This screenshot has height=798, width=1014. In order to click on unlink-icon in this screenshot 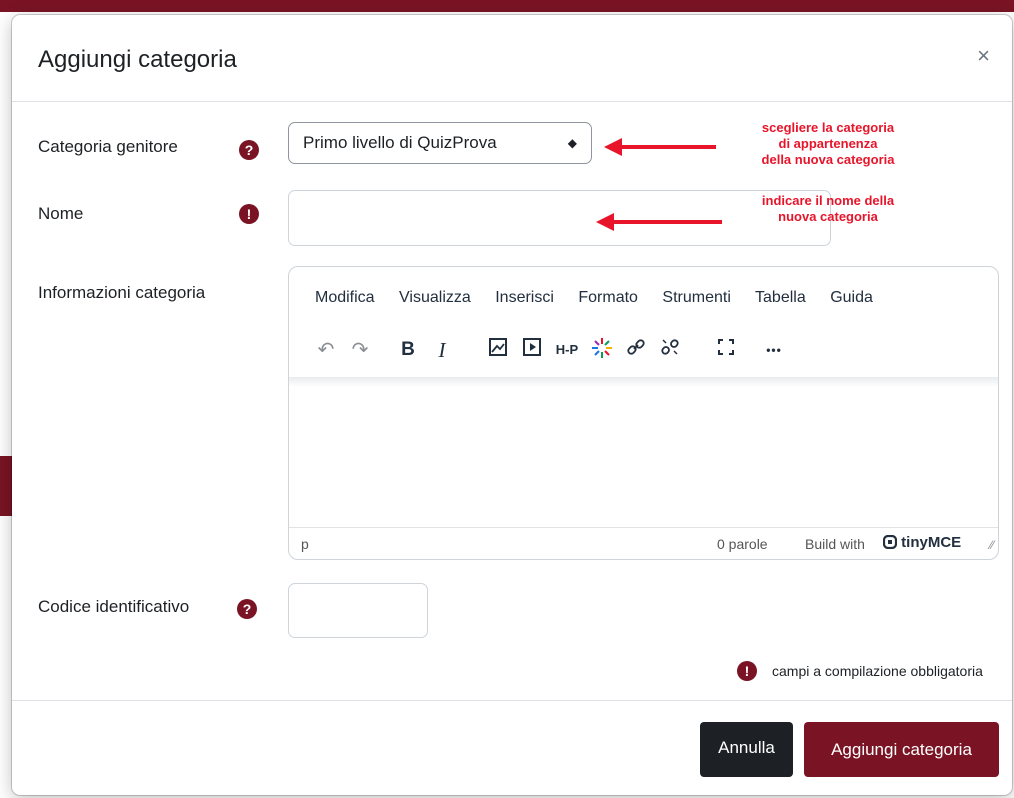, I will do `click(670, 350)`.